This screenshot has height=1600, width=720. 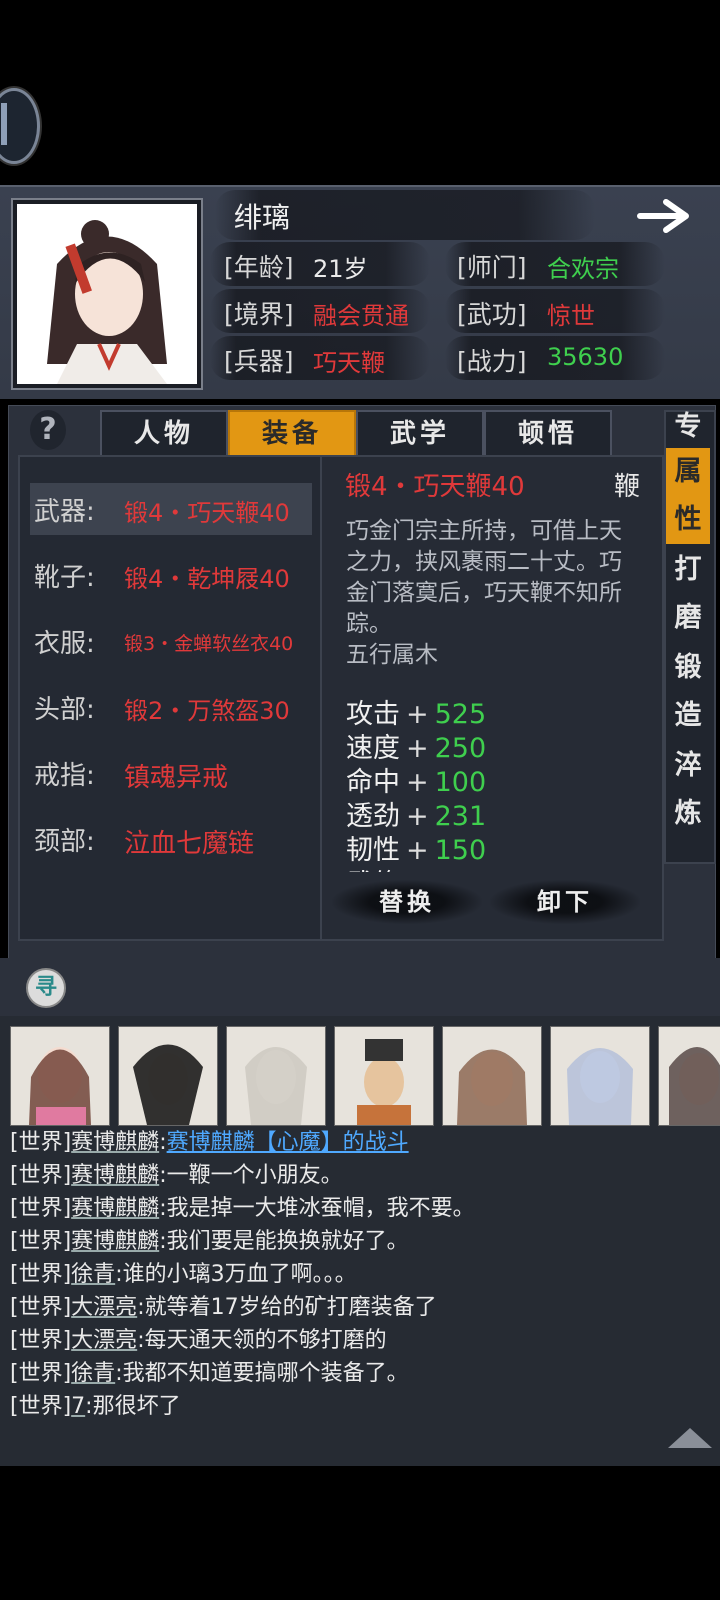 I want to click on tab-equipment: 装备, so click(x=292, y=434).